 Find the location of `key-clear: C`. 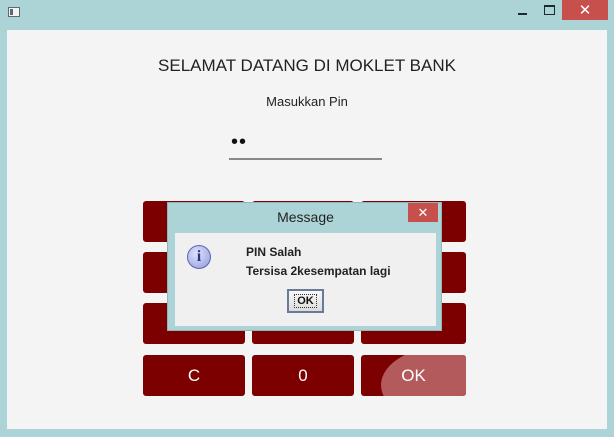

key-clear: C is located at coordinates (194, 375).